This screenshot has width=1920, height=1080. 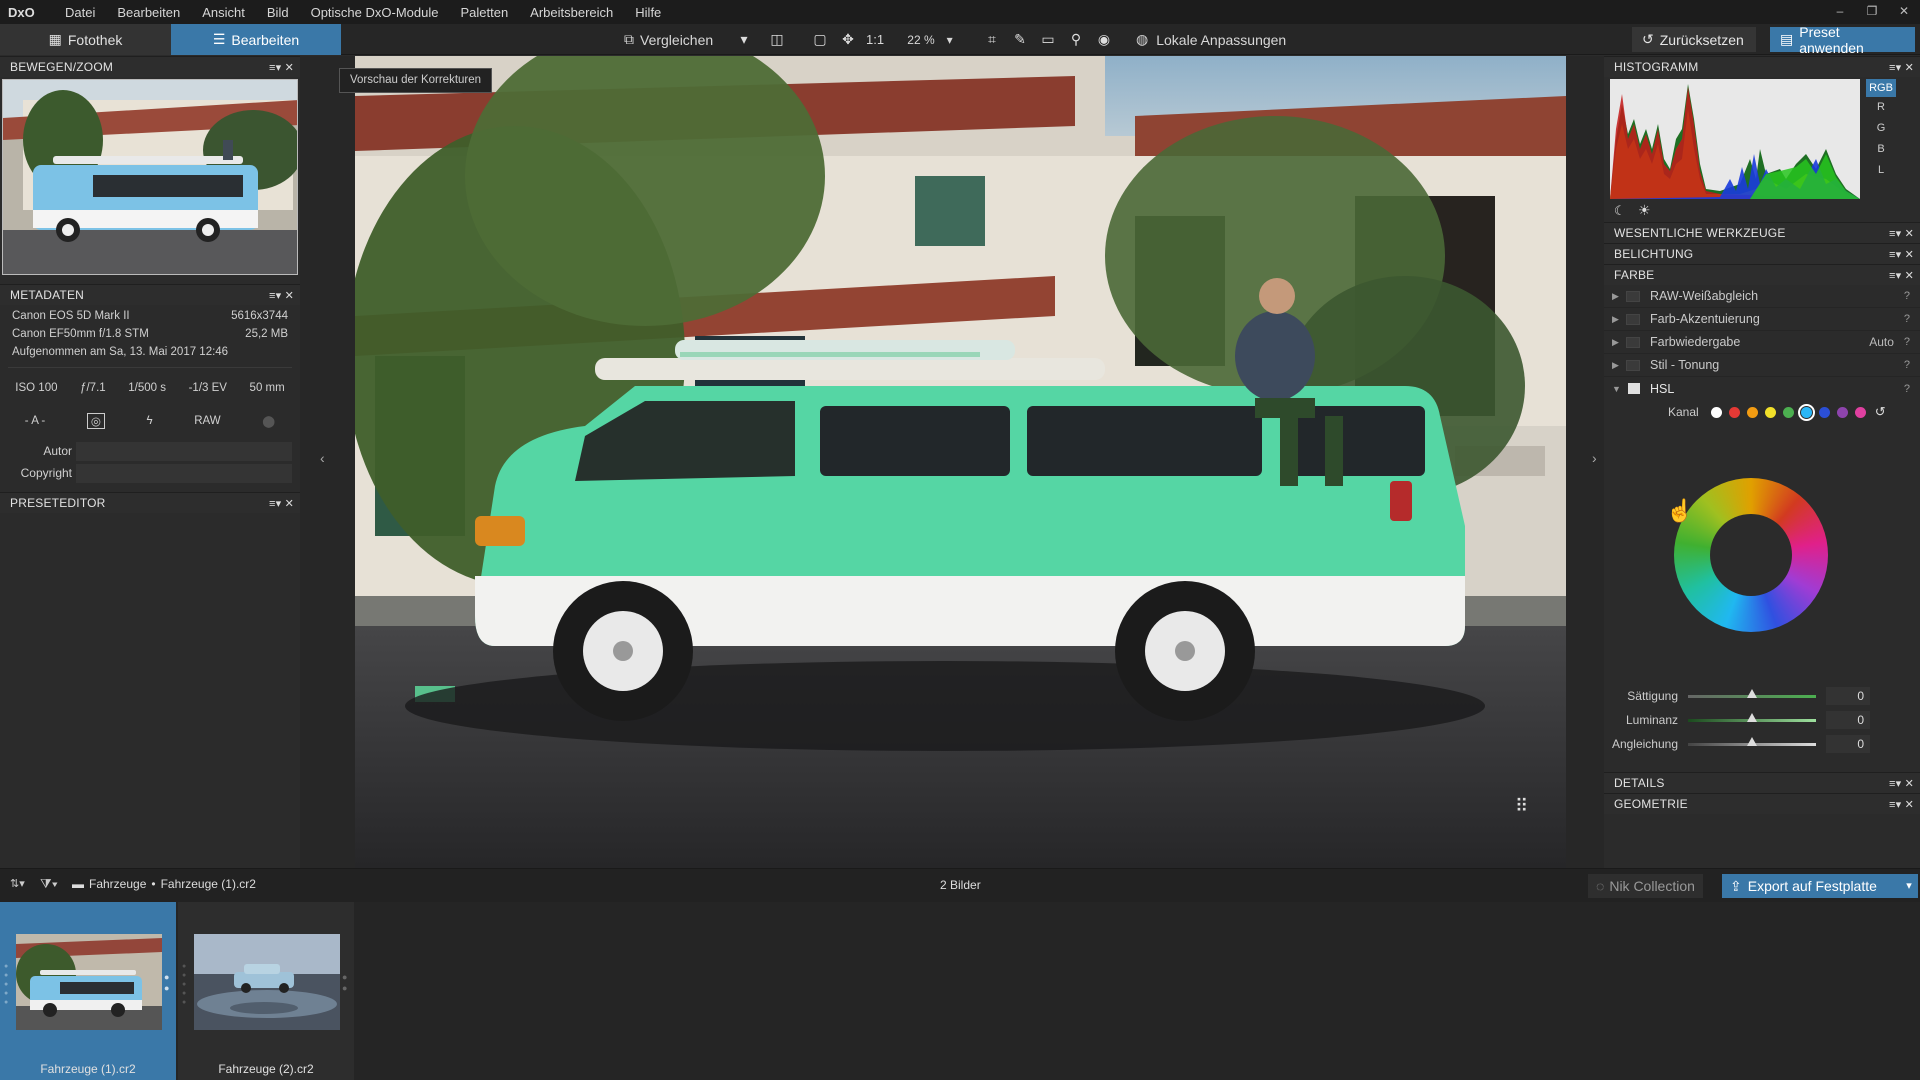 I want to click on tool-color-rendering: ▶ Farbwiedergabe Auto ?, so click(x=1762, y=342).